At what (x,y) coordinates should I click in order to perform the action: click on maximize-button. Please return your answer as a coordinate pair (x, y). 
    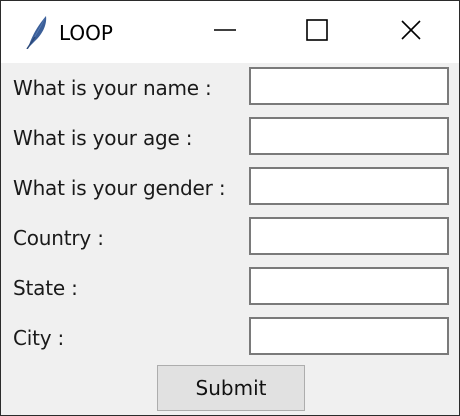
    Looking at the image, I should click on (317, 32).